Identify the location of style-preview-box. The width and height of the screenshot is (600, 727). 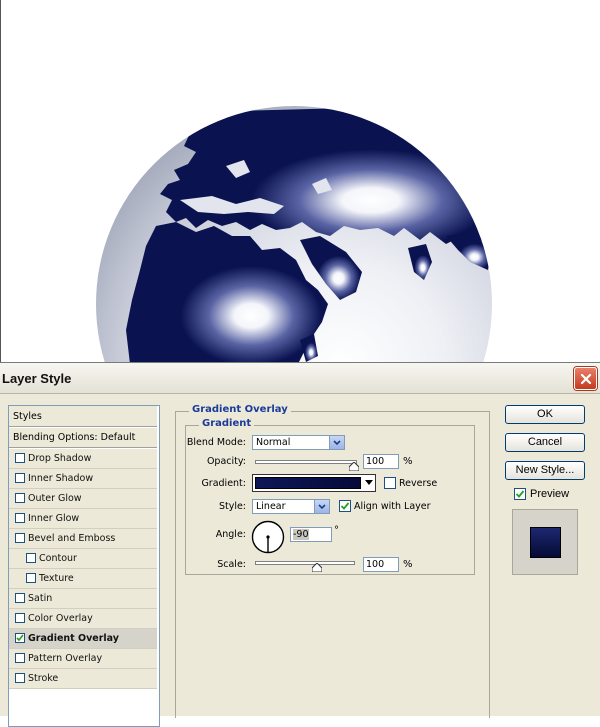
(545, 542).